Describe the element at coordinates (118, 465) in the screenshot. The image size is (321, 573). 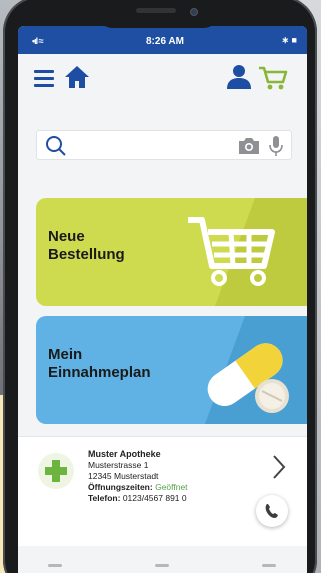
I see `pharmacy-street: Musterstrasse 1` at that location.